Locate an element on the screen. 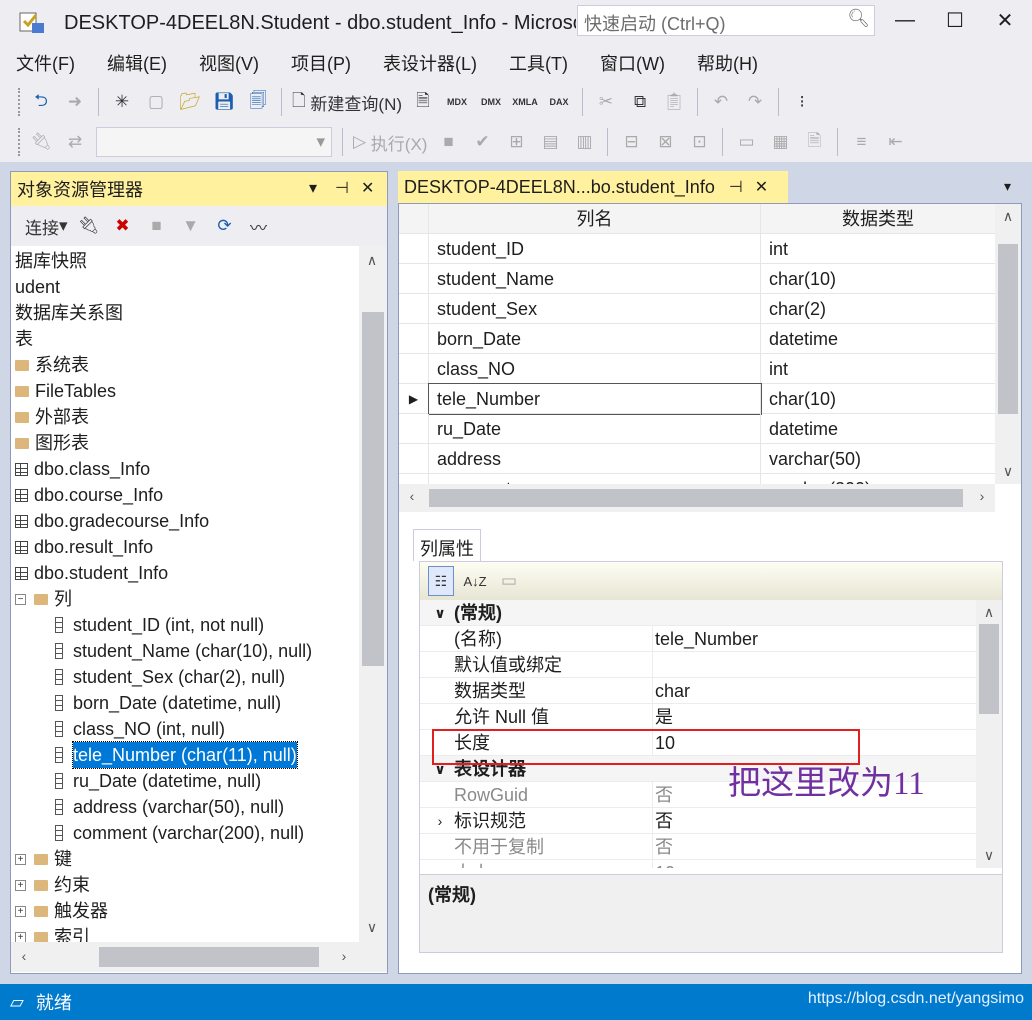  add-item-icon: ▢ is located at coordinates (156, 102).